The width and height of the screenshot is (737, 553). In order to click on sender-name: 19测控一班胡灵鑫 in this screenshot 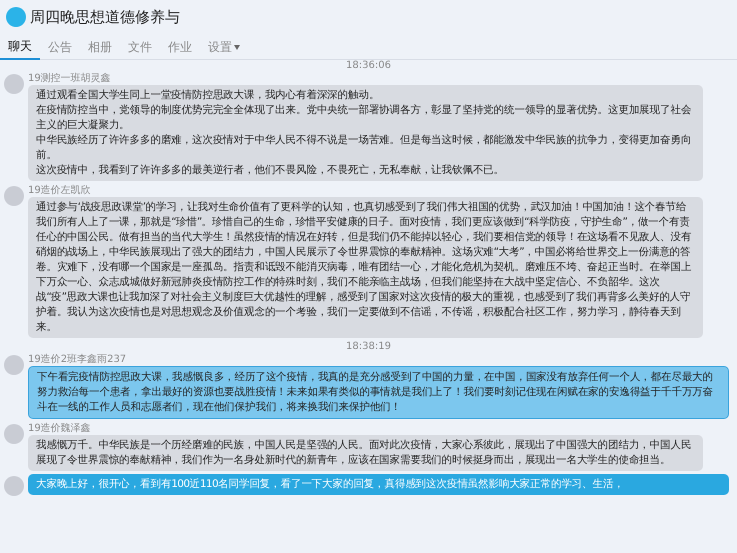, I will do `click(70, 78)`.